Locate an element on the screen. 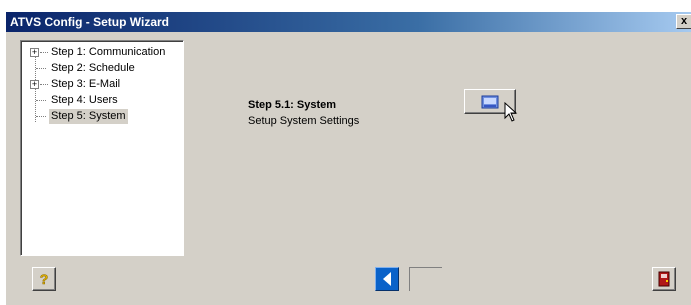 This screenshot has height=305, width=691. question-mark-icon: ? is located at coordinates (44, 279).